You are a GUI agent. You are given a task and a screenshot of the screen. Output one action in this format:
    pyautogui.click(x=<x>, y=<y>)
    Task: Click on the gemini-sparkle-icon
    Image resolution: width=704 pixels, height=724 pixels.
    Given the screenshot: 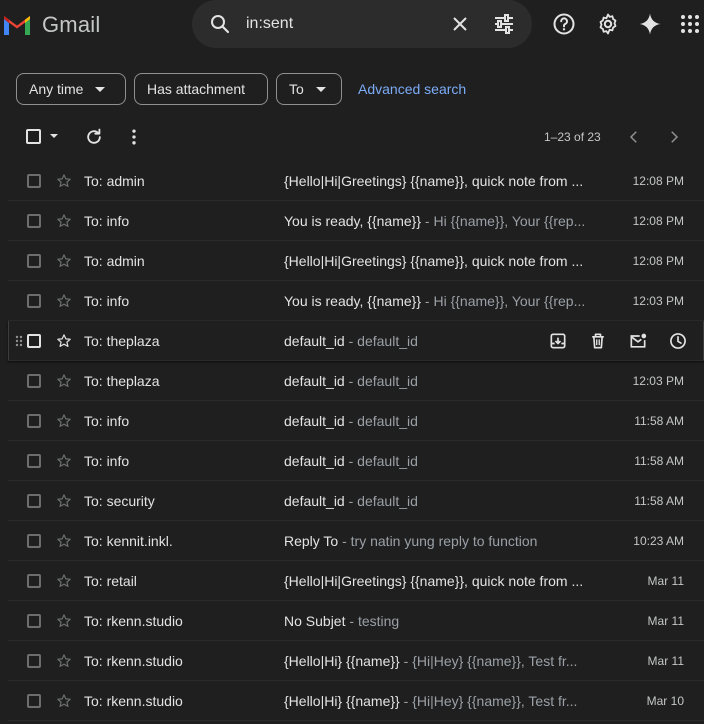 What is the action you would take?
    pyautogui.click(x=650, y=24)
    